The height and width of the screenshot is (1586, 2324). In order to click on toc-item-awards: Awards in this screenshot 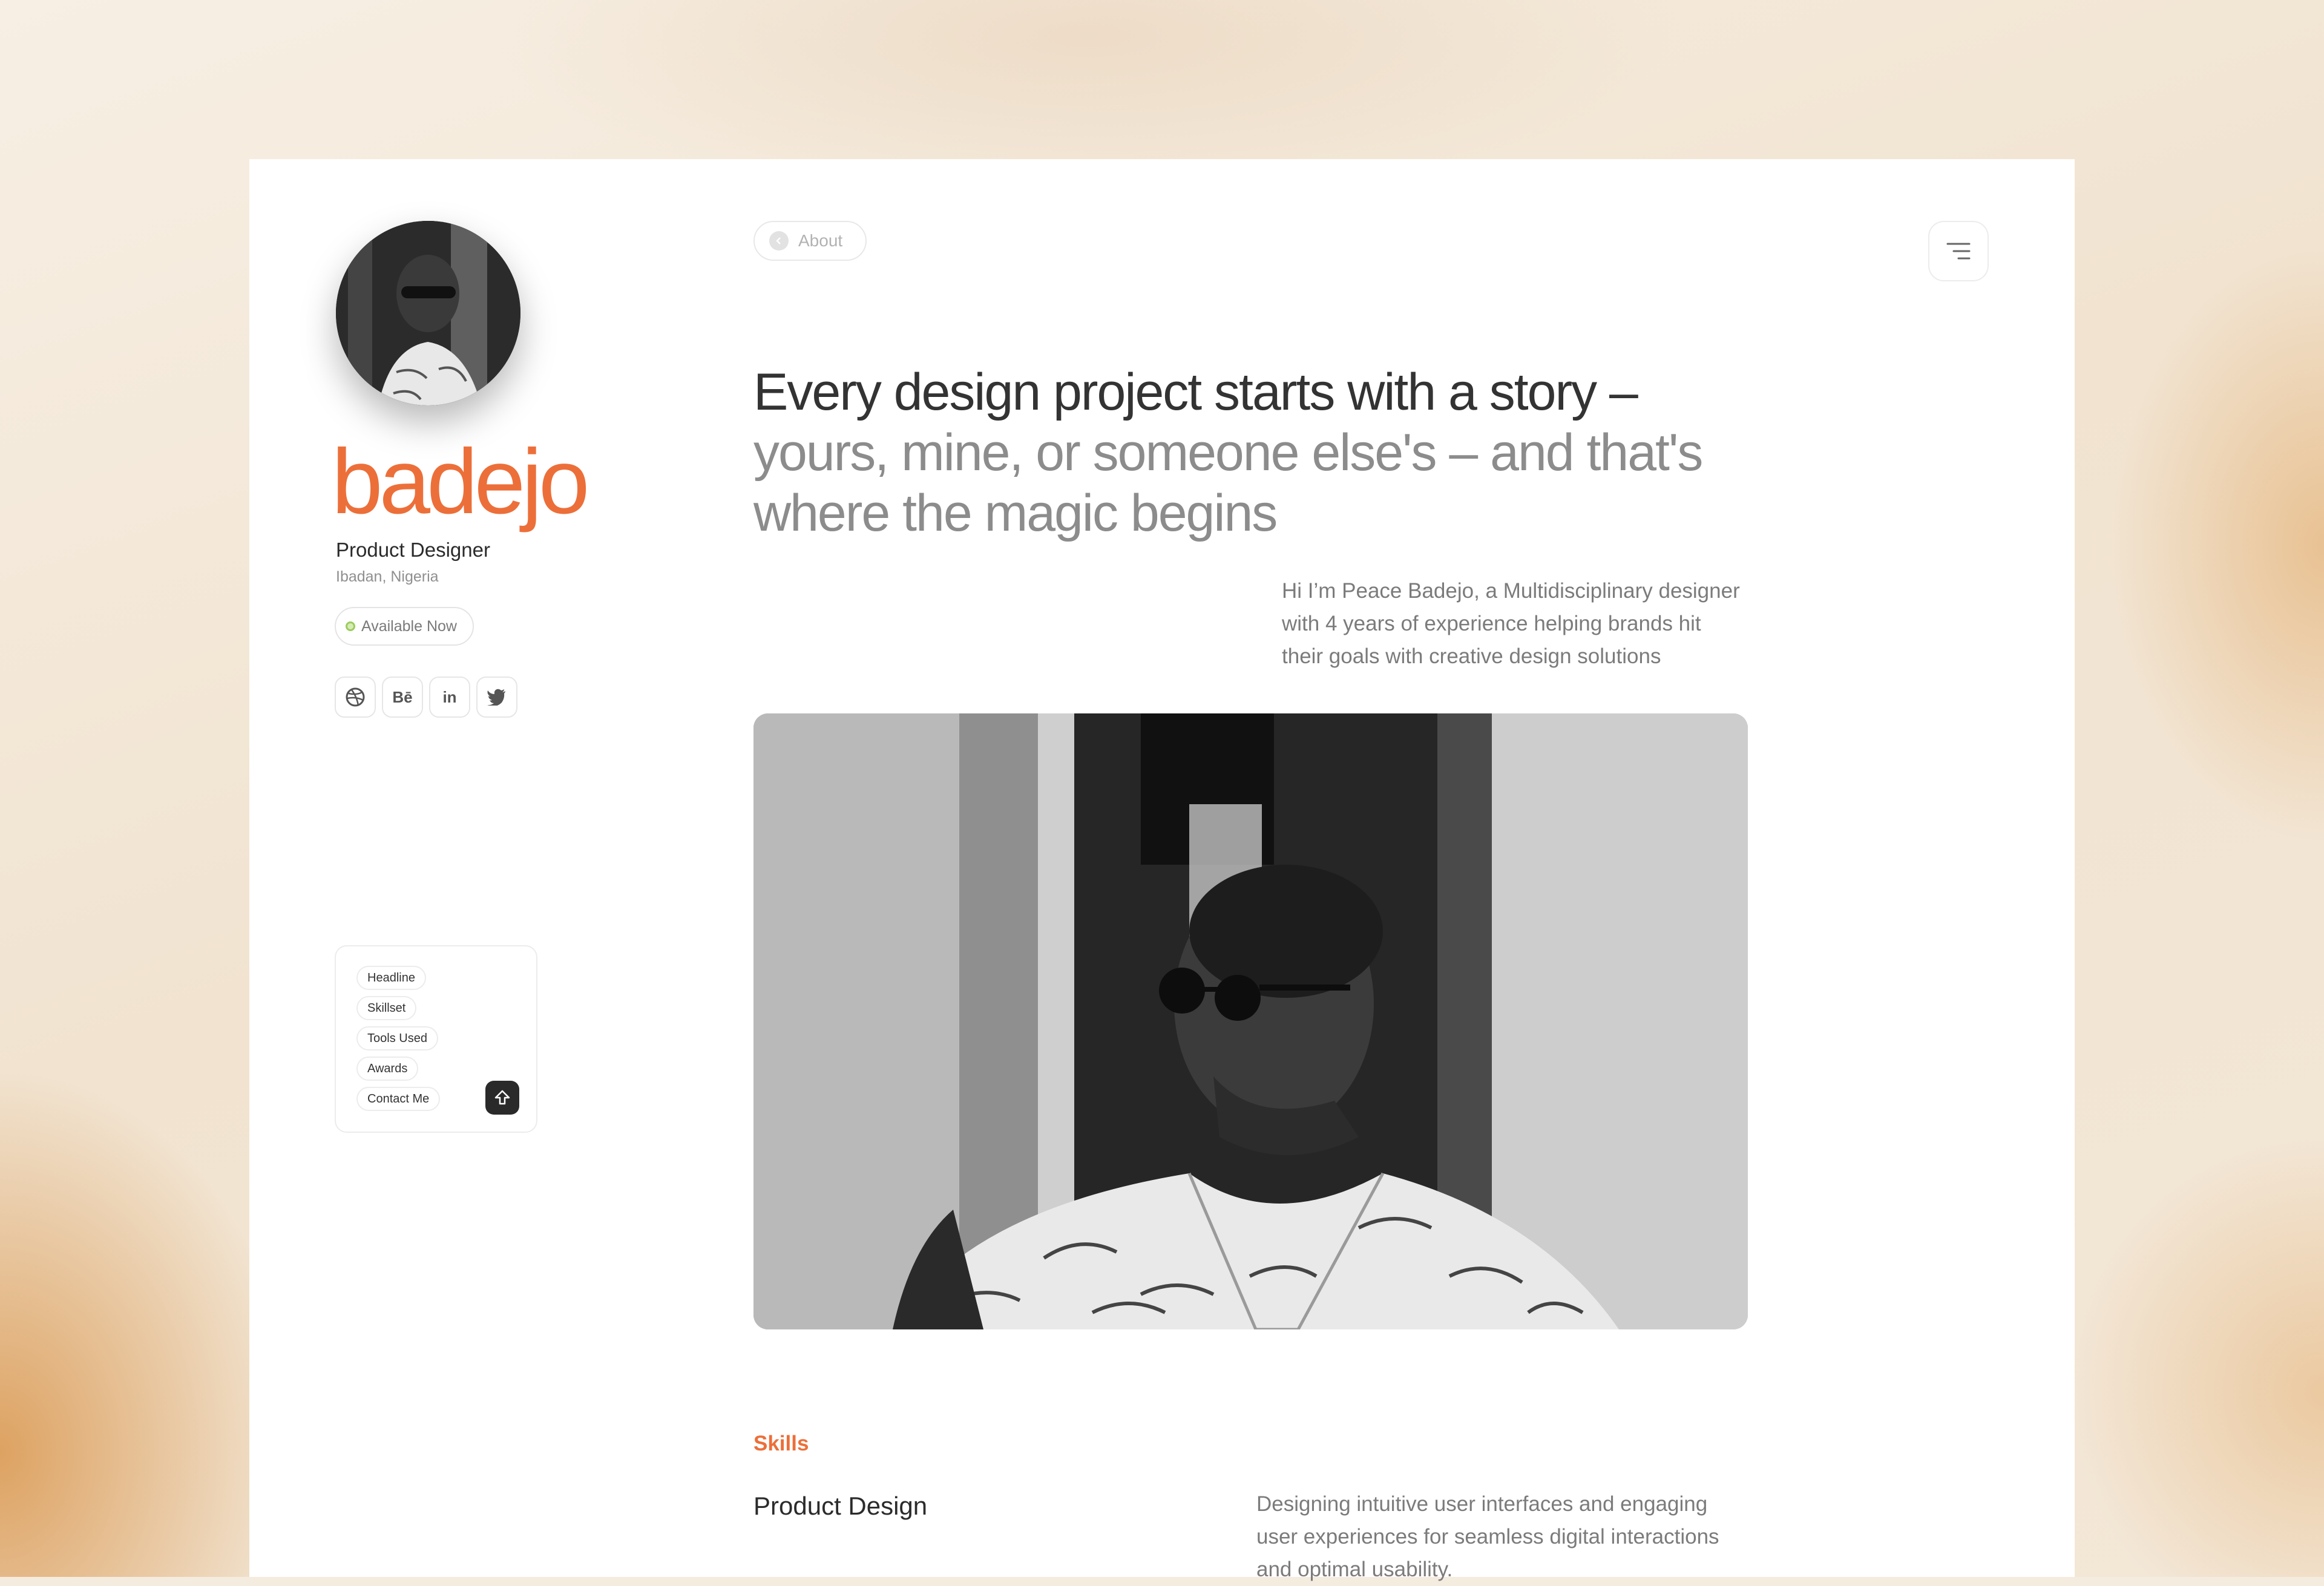, I will do `click(387, 1069)`.